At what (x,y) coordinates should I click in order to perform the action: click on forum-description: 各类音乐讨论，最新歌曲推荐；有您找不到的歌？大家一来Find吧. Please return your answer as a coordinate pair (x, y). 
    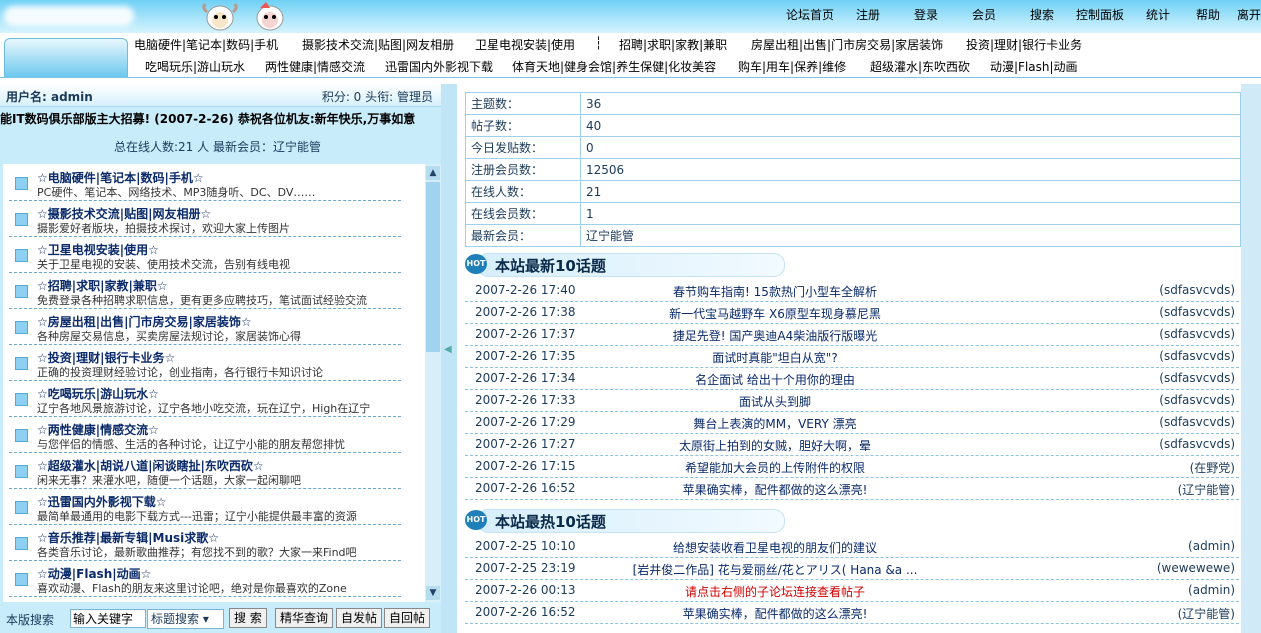
    Looking at the image, I should click on (197, 552).